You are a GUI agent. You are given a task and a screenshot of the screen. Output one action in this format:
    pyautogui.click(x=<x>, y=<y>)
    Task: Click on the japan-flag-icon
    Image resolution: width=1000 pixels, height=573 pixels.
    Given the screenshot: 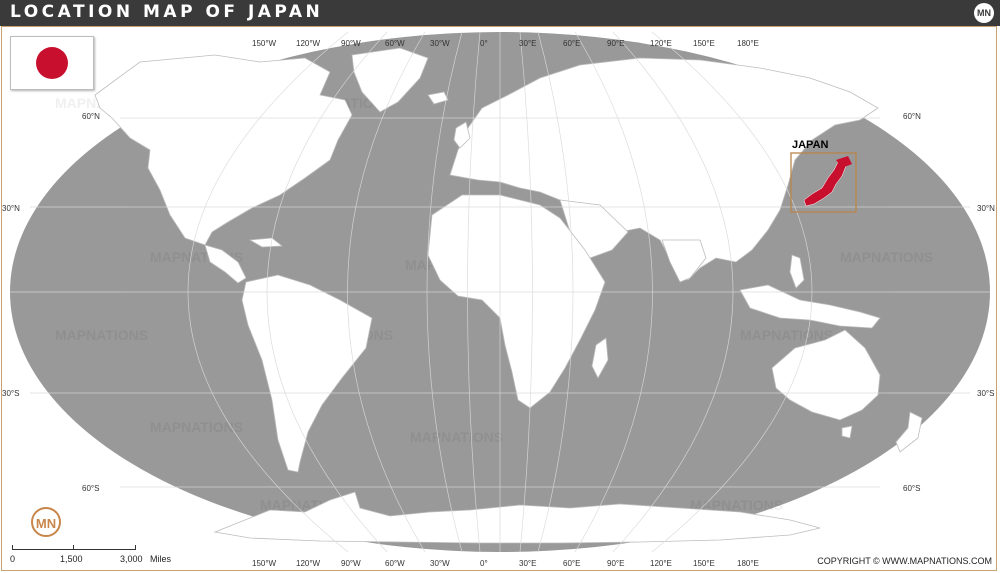 What is the action you would take?
    pyautogui.click(x=52, y=63)
    